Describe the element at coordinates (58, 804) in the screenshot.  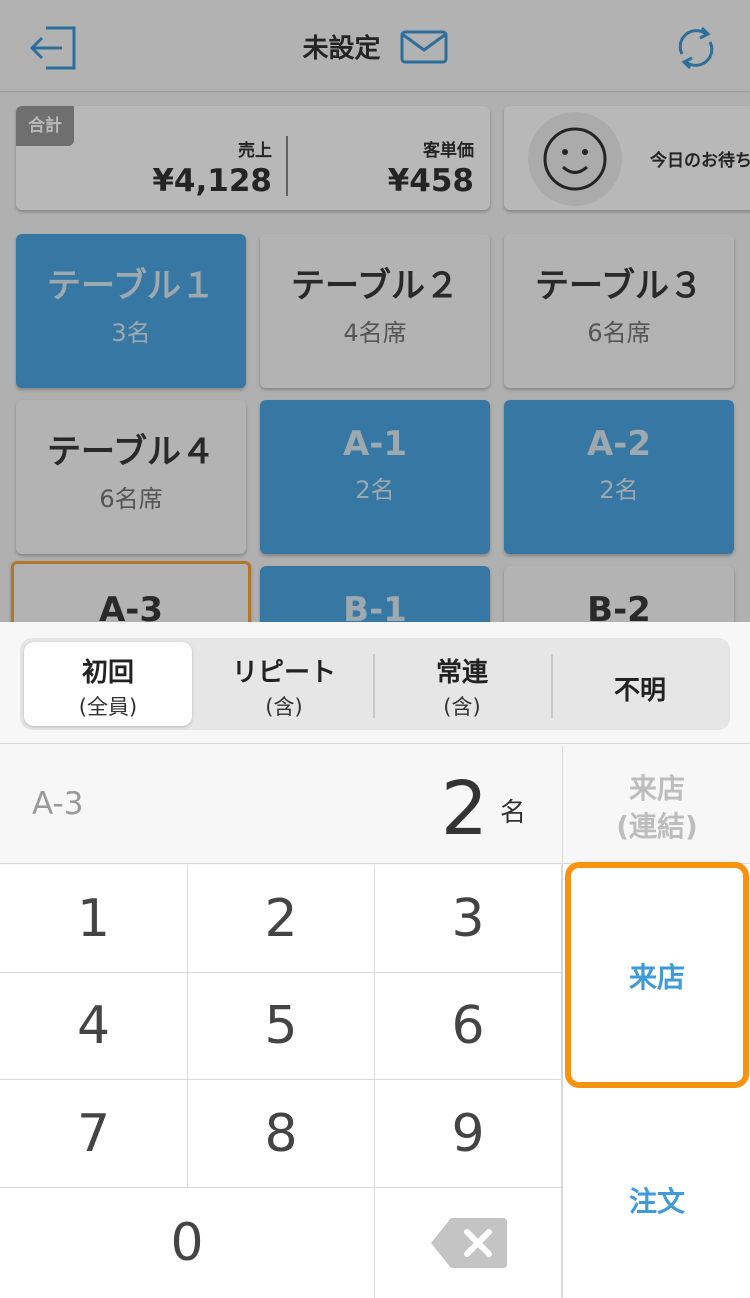
I see `selected-table-name: A-3` at that location.